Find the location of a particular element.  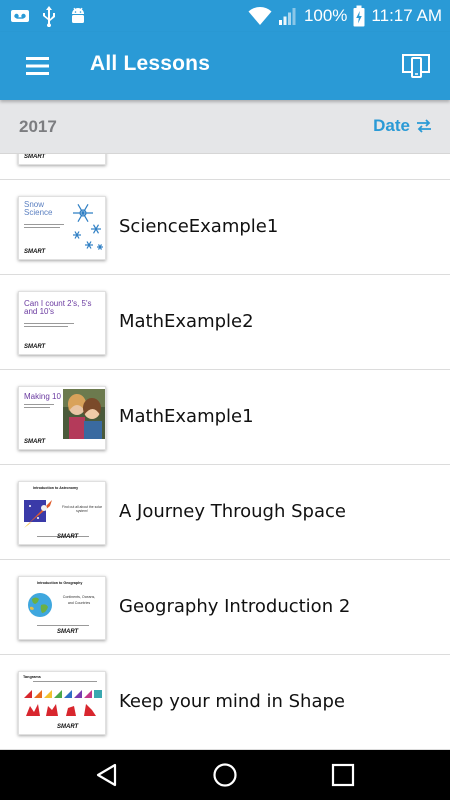

lesson-title: A Journey Through Space is located at coordinates (232, 511).